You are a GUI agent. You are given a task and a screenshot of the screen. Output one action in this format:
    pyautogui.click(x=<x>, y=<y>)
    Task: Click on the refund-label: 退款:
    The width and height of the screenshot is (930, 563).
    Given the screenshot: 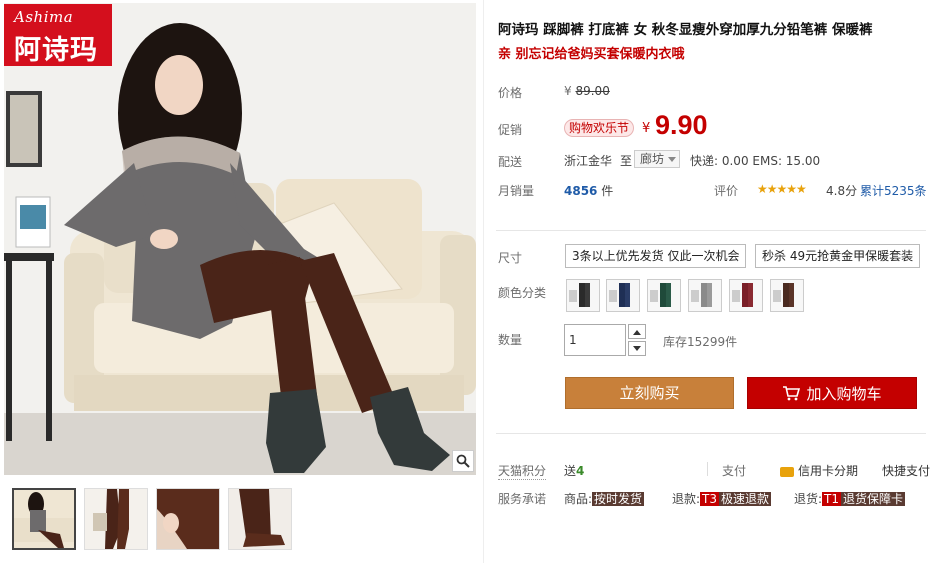 What is the action you would take?
    pyautogui.click(x=686, y=499)
    